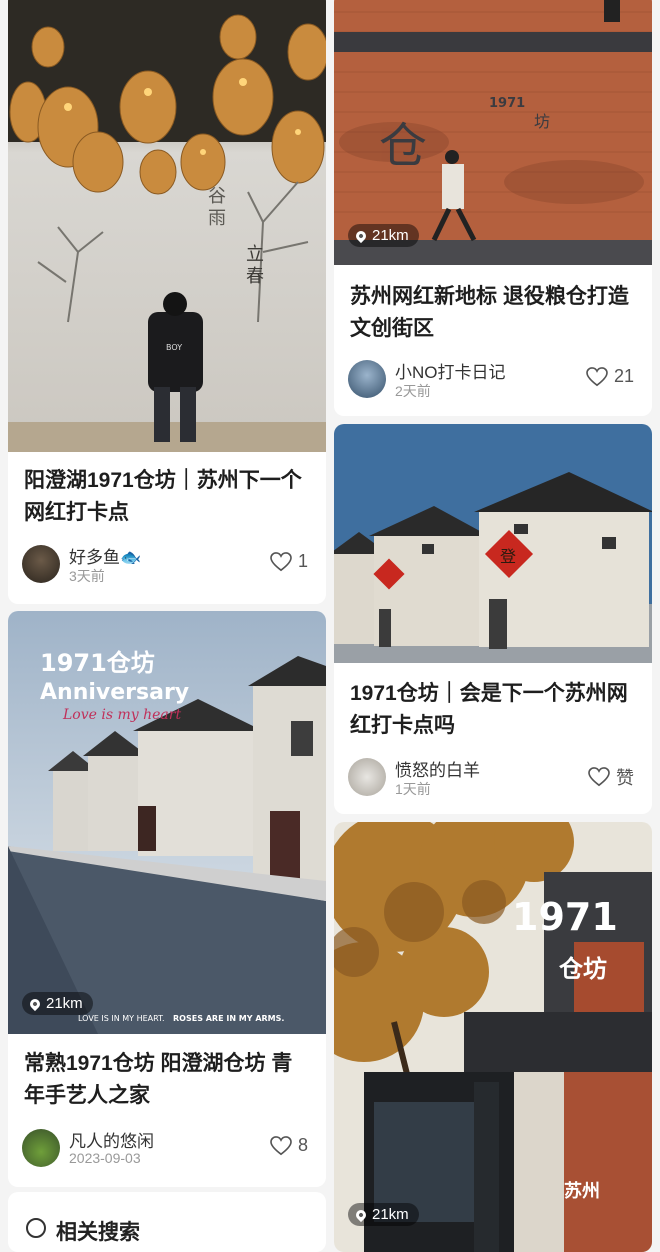 The image size is (660, 1252). Describe the element at coordinates (611, 777) in the screenshot. I see `like-button: 赞` at that location.